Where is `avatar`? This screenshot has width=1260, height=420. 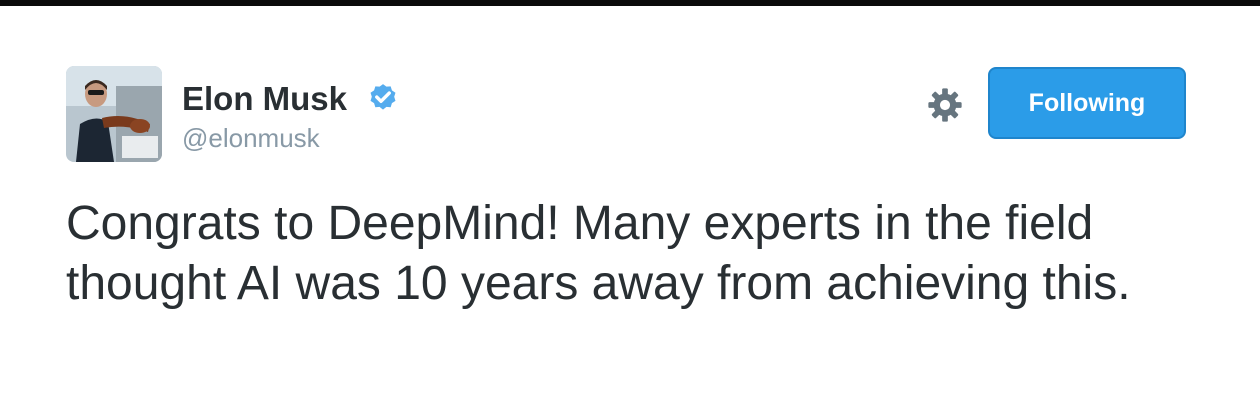 avatar is located at coordinates (114, 114).